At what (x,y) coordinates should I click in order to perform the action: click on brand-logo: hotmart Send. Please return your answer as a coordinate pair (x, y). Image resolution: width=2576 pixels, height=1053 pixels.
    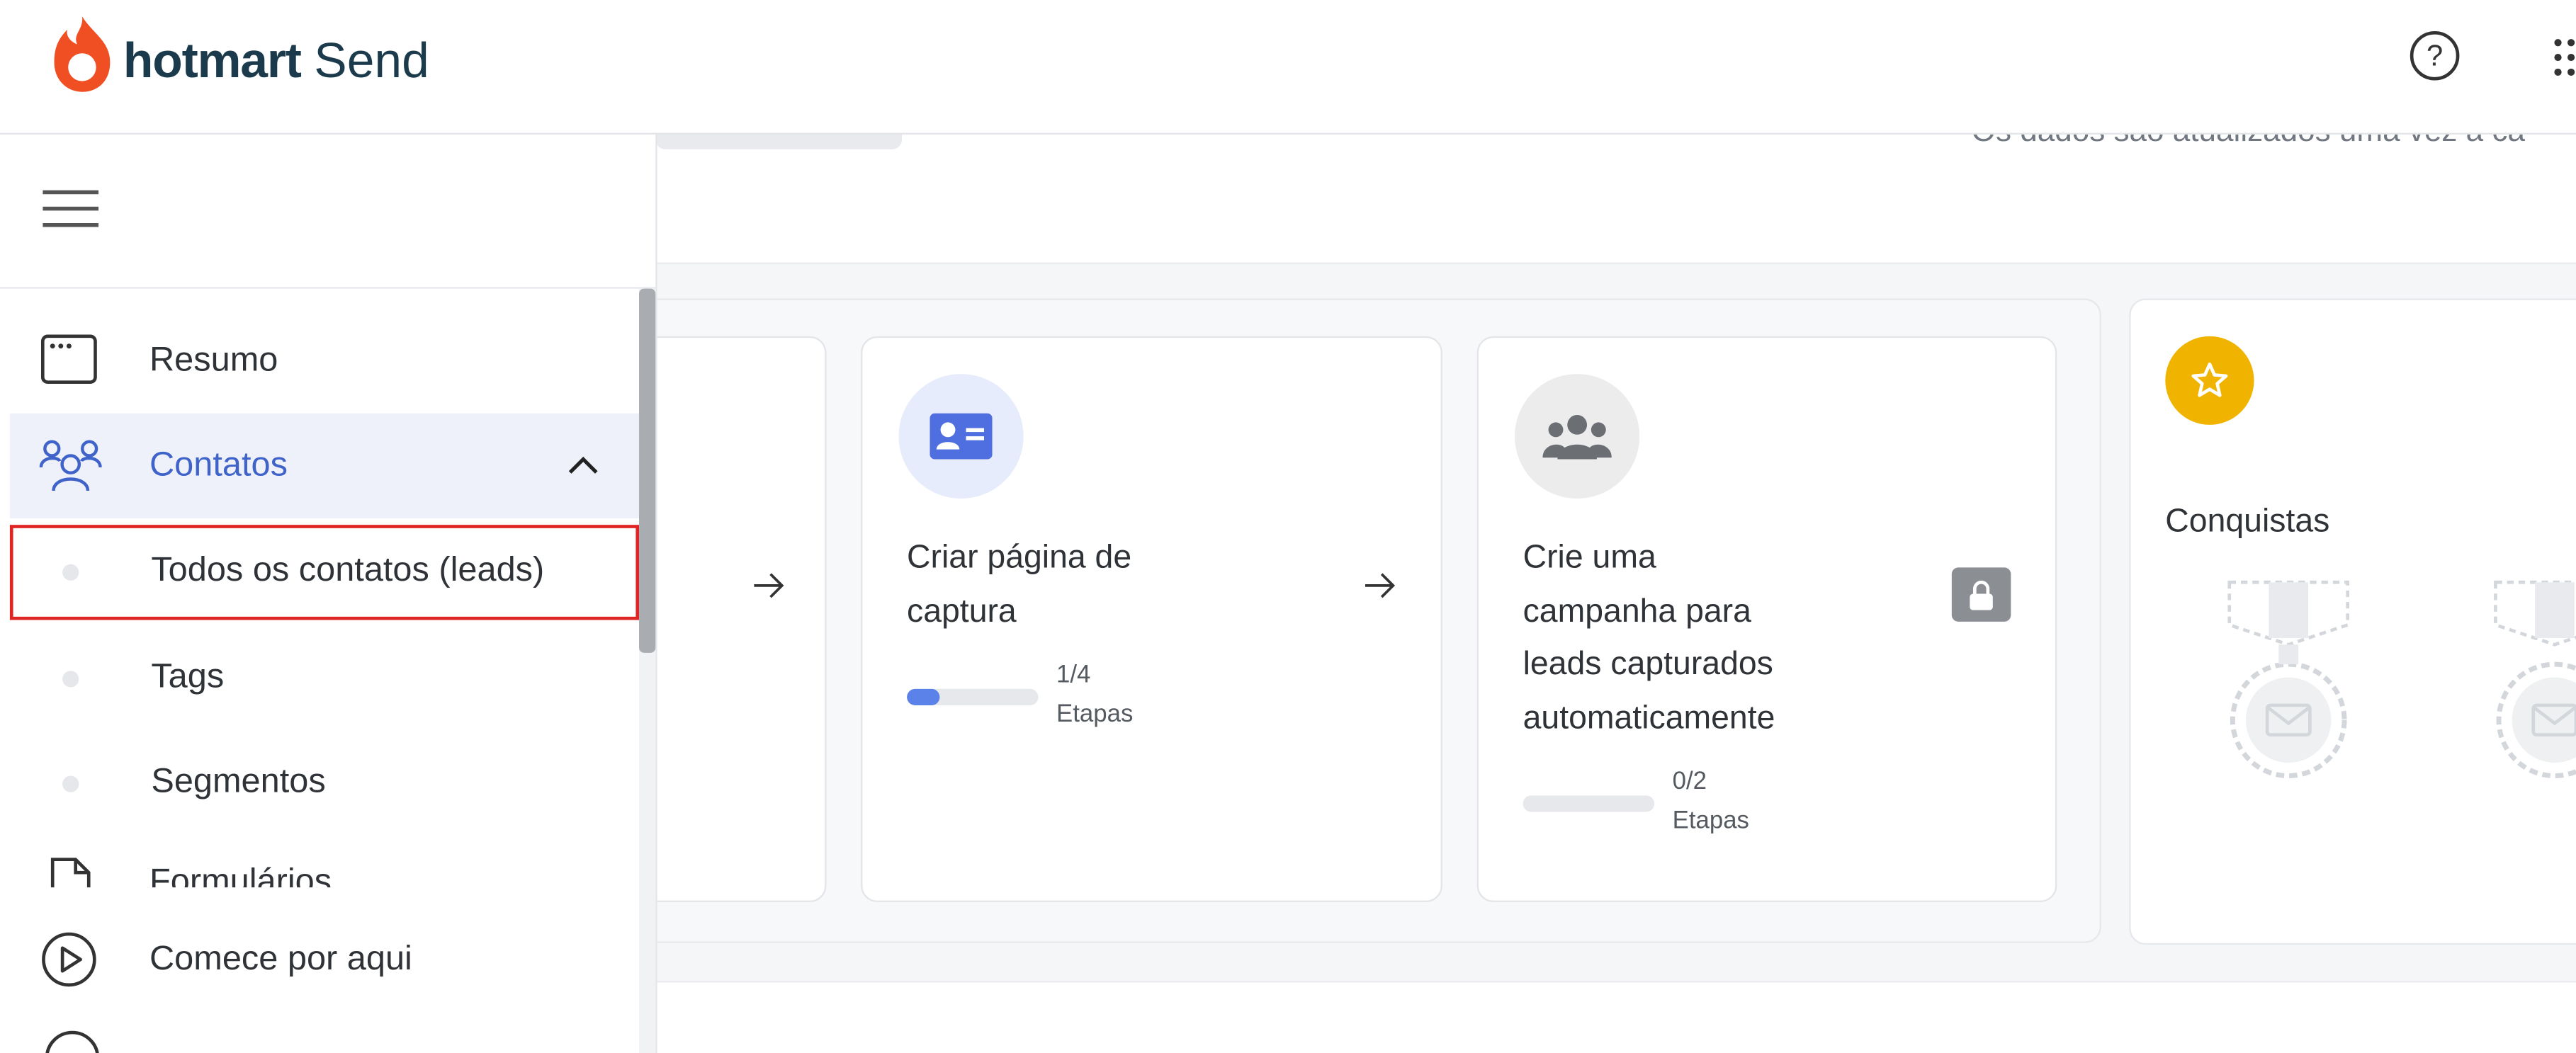
    Looking at the image, I should click on (276, 62).